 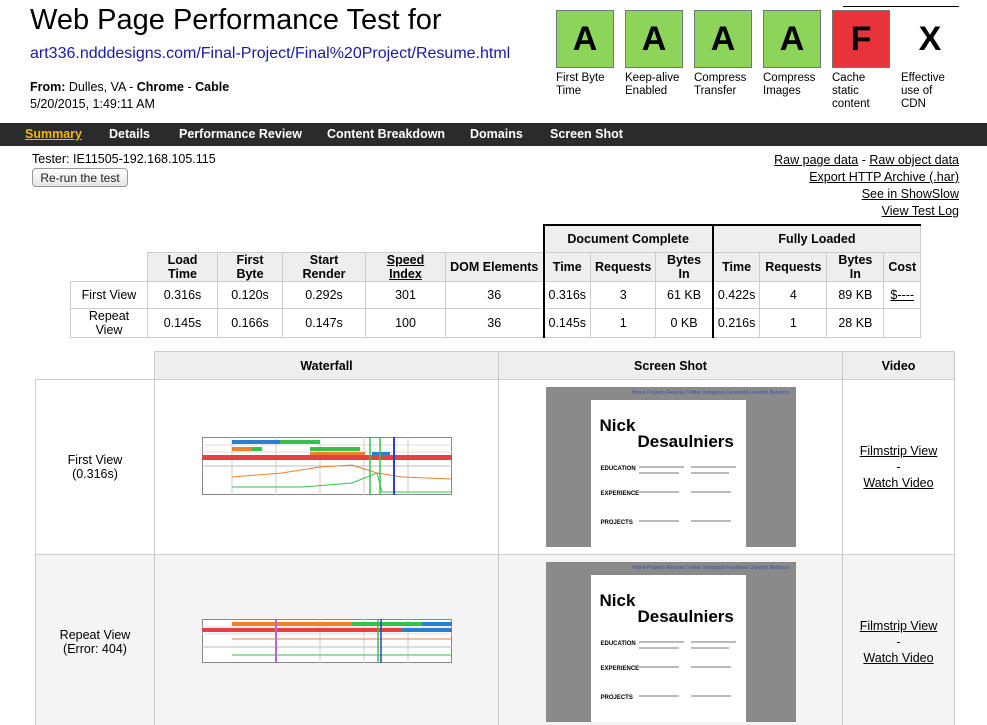 What do you see at coordinates (923, 91) in the screenshot?
I see `grade-label: Effective use of CDN` at bounding box center [923, 91].